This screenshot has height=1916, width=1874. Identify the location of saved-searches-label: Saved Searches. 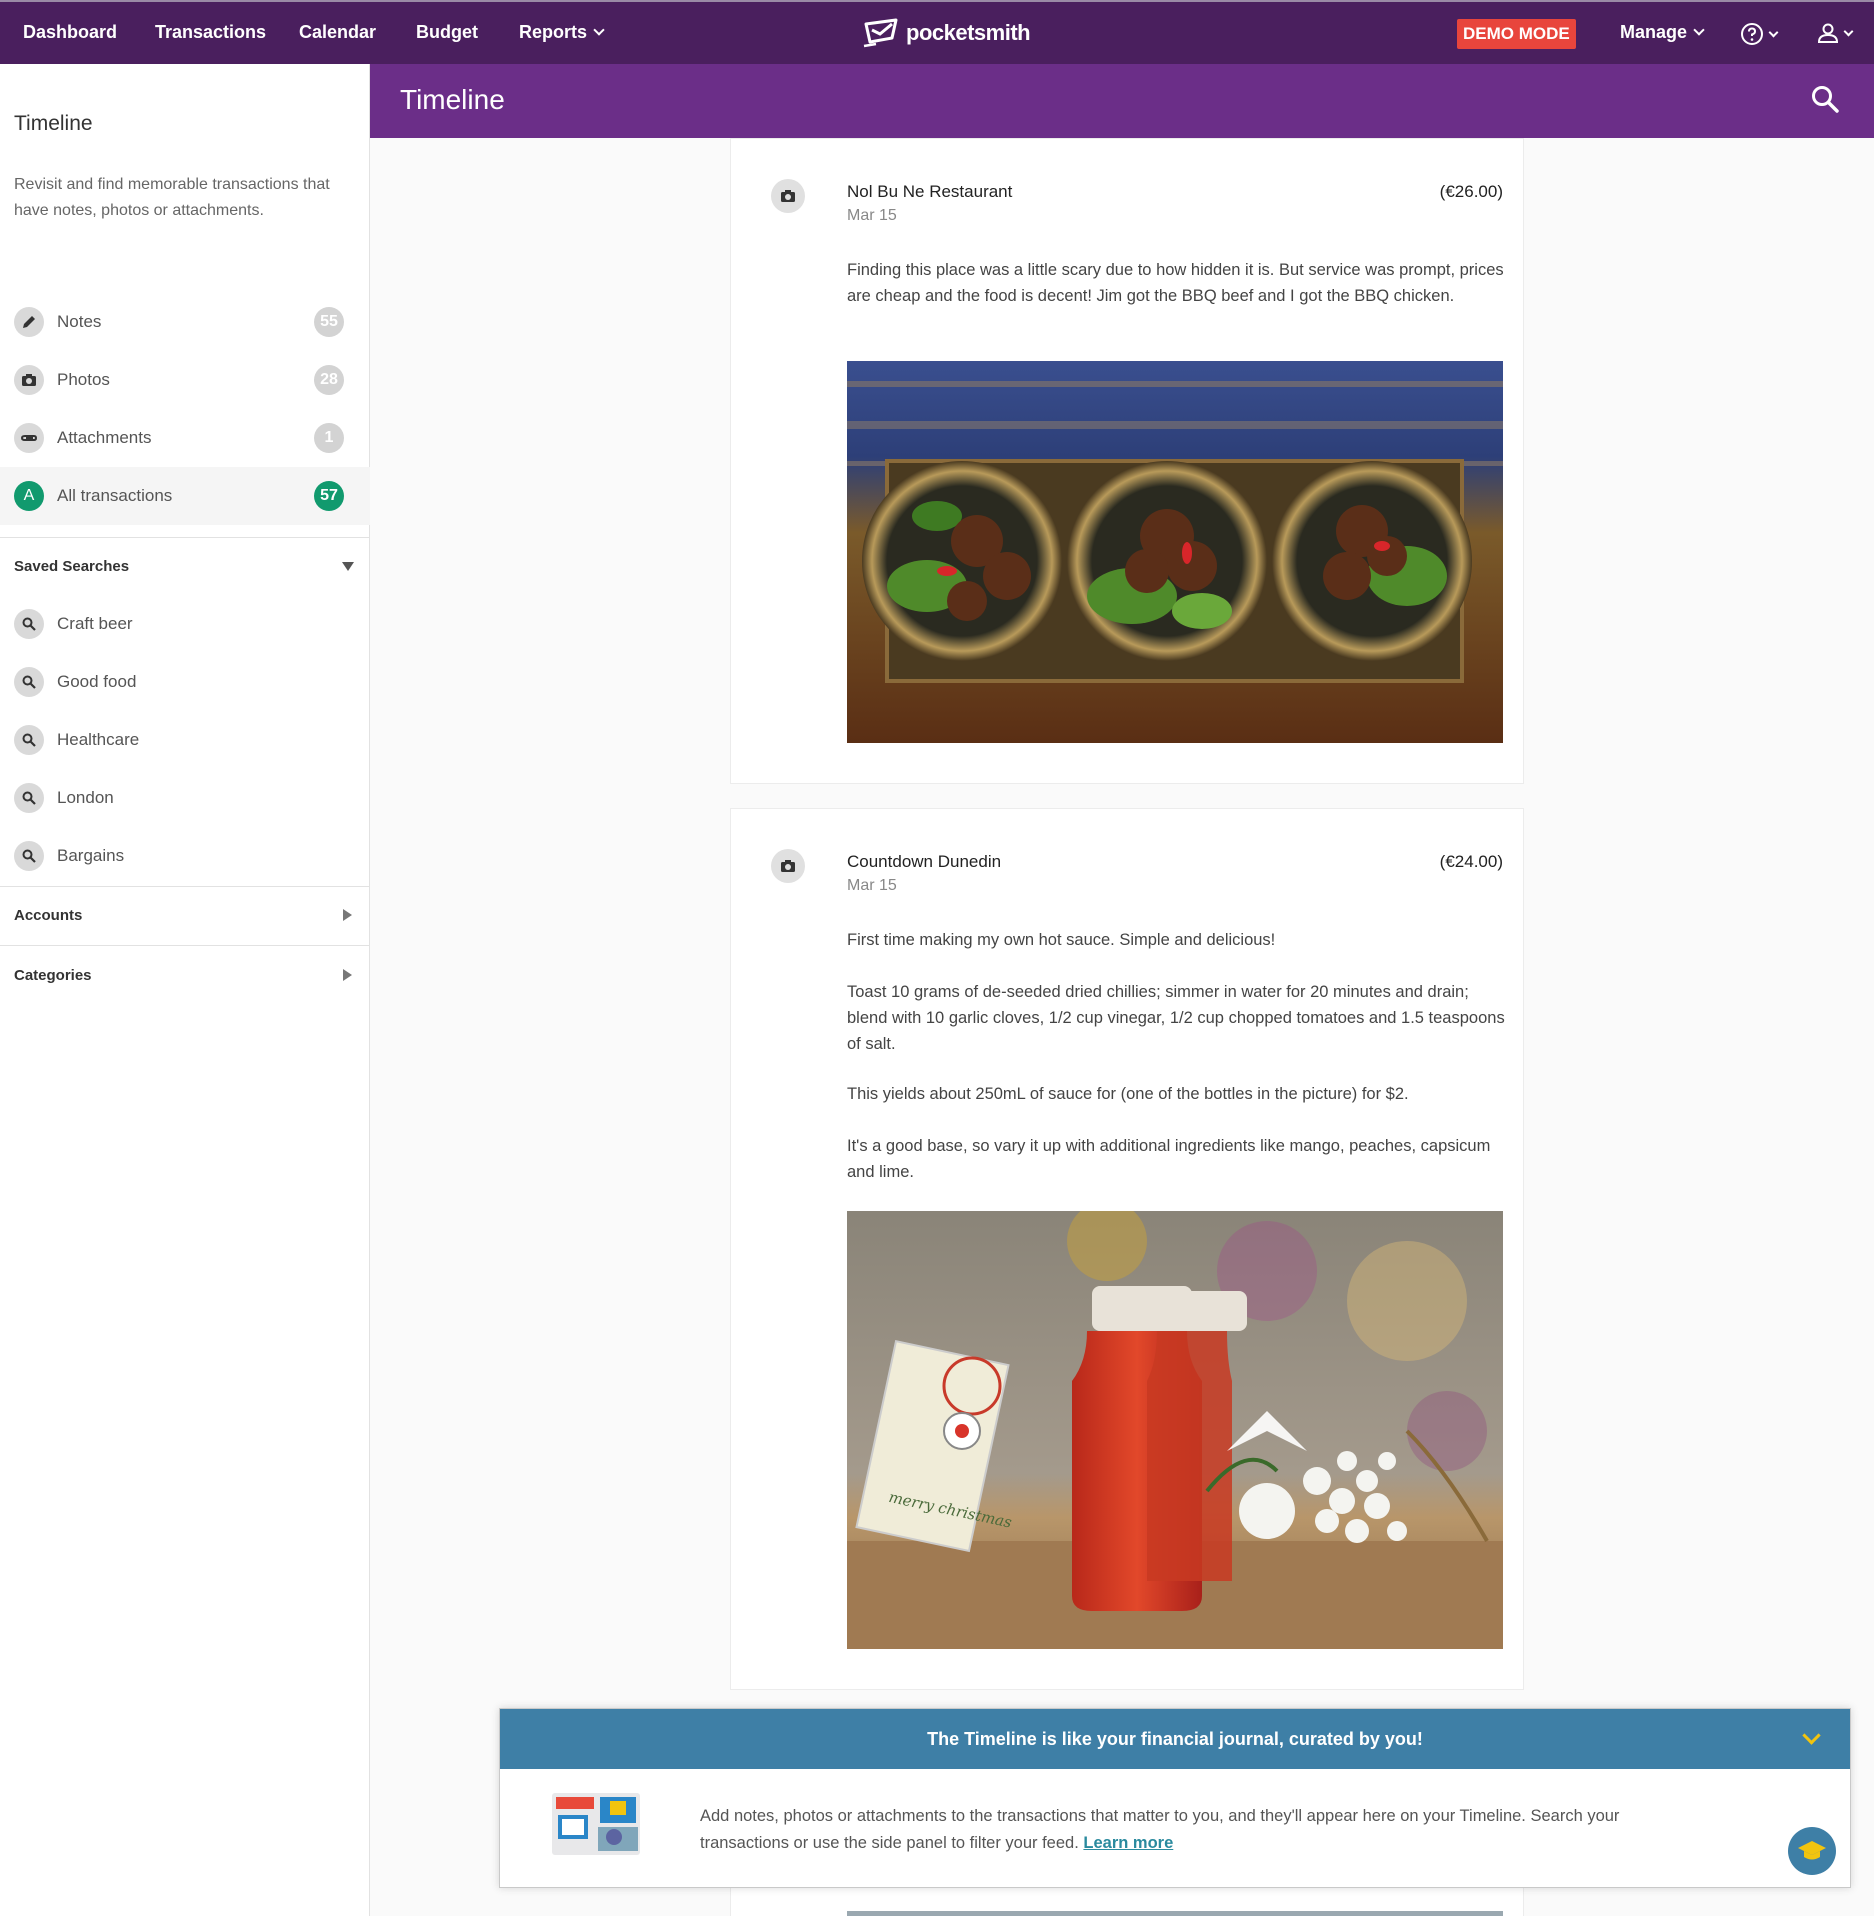
(72, 566).